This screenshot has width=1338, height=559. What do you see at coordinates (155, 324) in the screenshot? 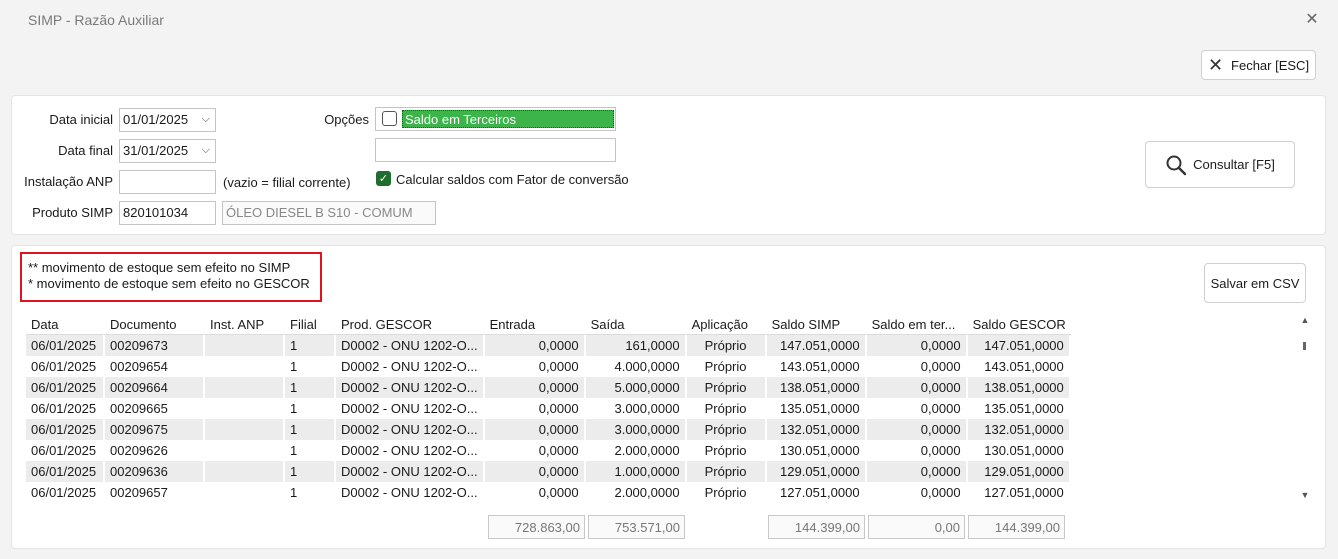
I see `col-header-documento: Documento` at bounding box center [155, 324].